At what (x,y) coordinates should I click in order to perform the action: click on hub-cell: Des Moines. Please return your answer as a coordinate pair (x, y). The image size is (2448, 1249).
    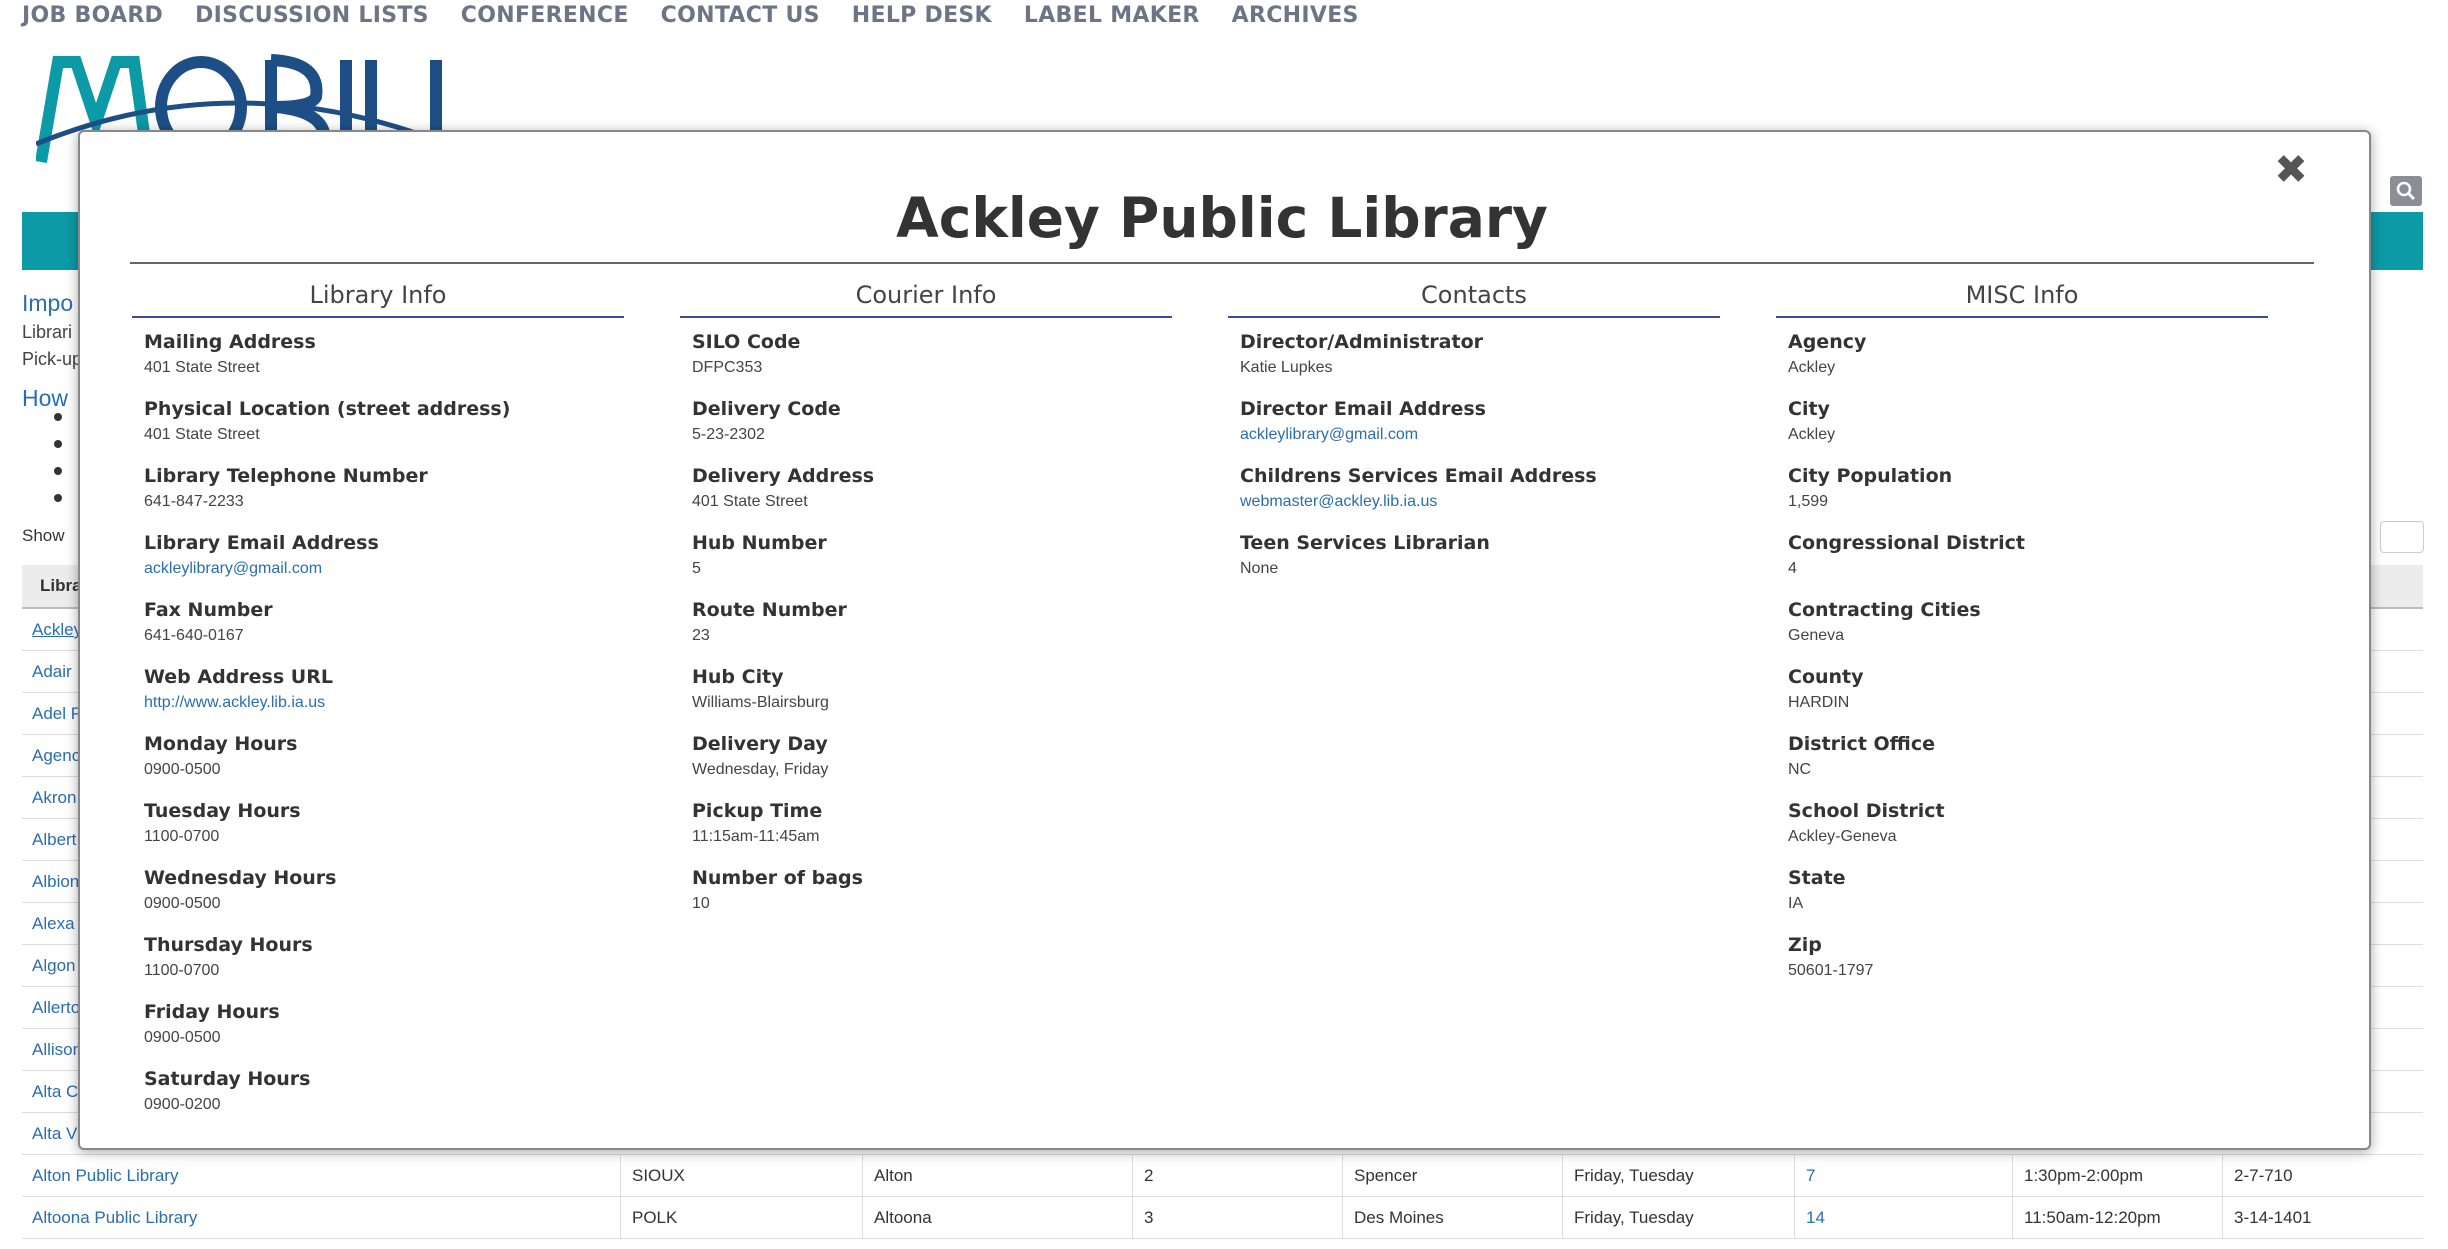
    Looking at the image, I should click on (1399, 1217).